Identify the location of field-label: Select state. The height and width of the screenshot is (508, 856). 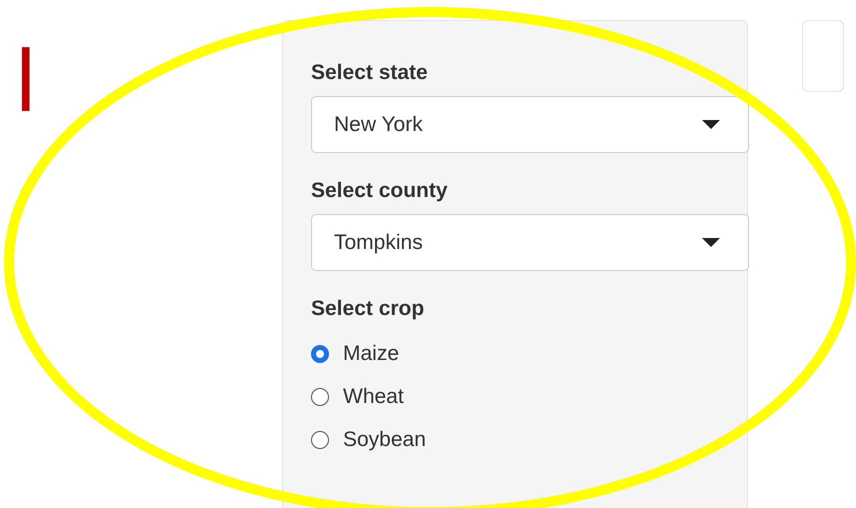
(370, 73).